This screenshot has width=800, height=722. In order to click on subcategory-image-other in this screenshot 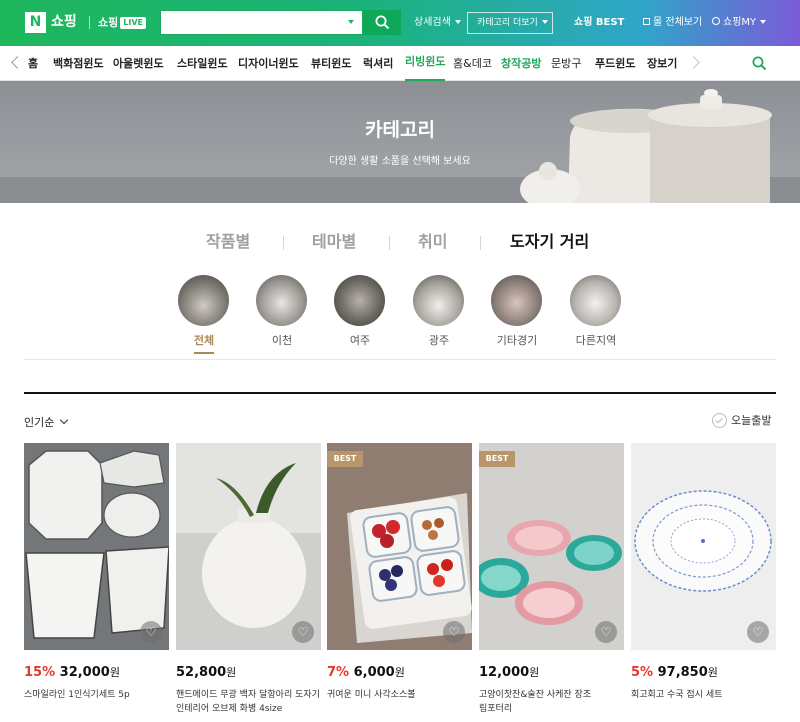, I will do `click(595, 300)`.